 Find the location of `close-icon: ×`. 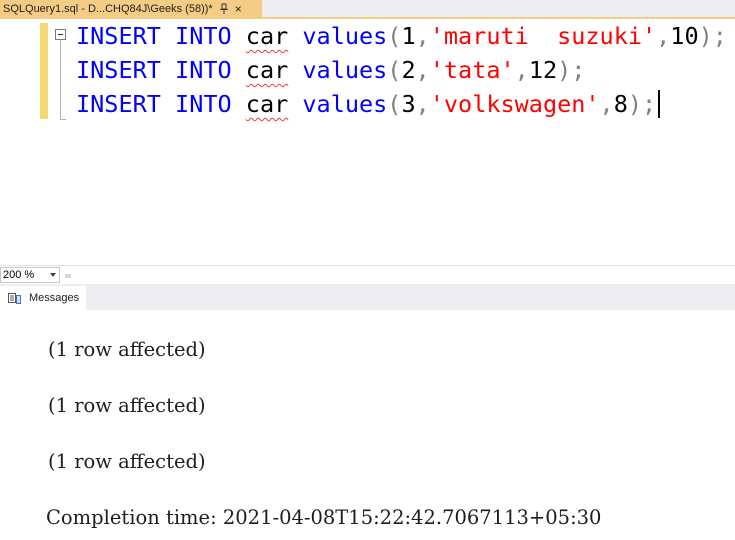

close-icon: × is located at coordinates (238, 9).